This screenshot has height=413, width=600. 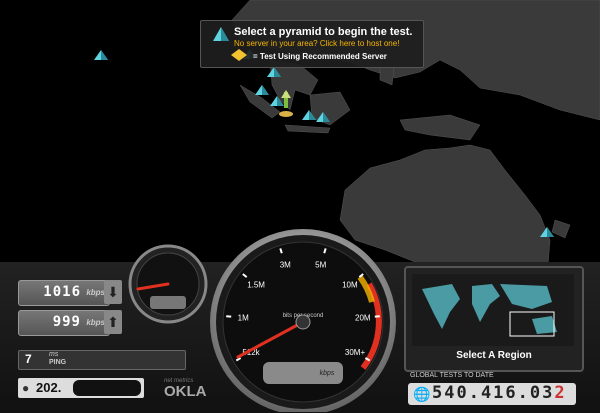 What do you see at coordinates (452, 375) in the screenshot?
I see `global-tests-label: GLOBAL TESTS TO DATE` at bounding box center [452, 375].